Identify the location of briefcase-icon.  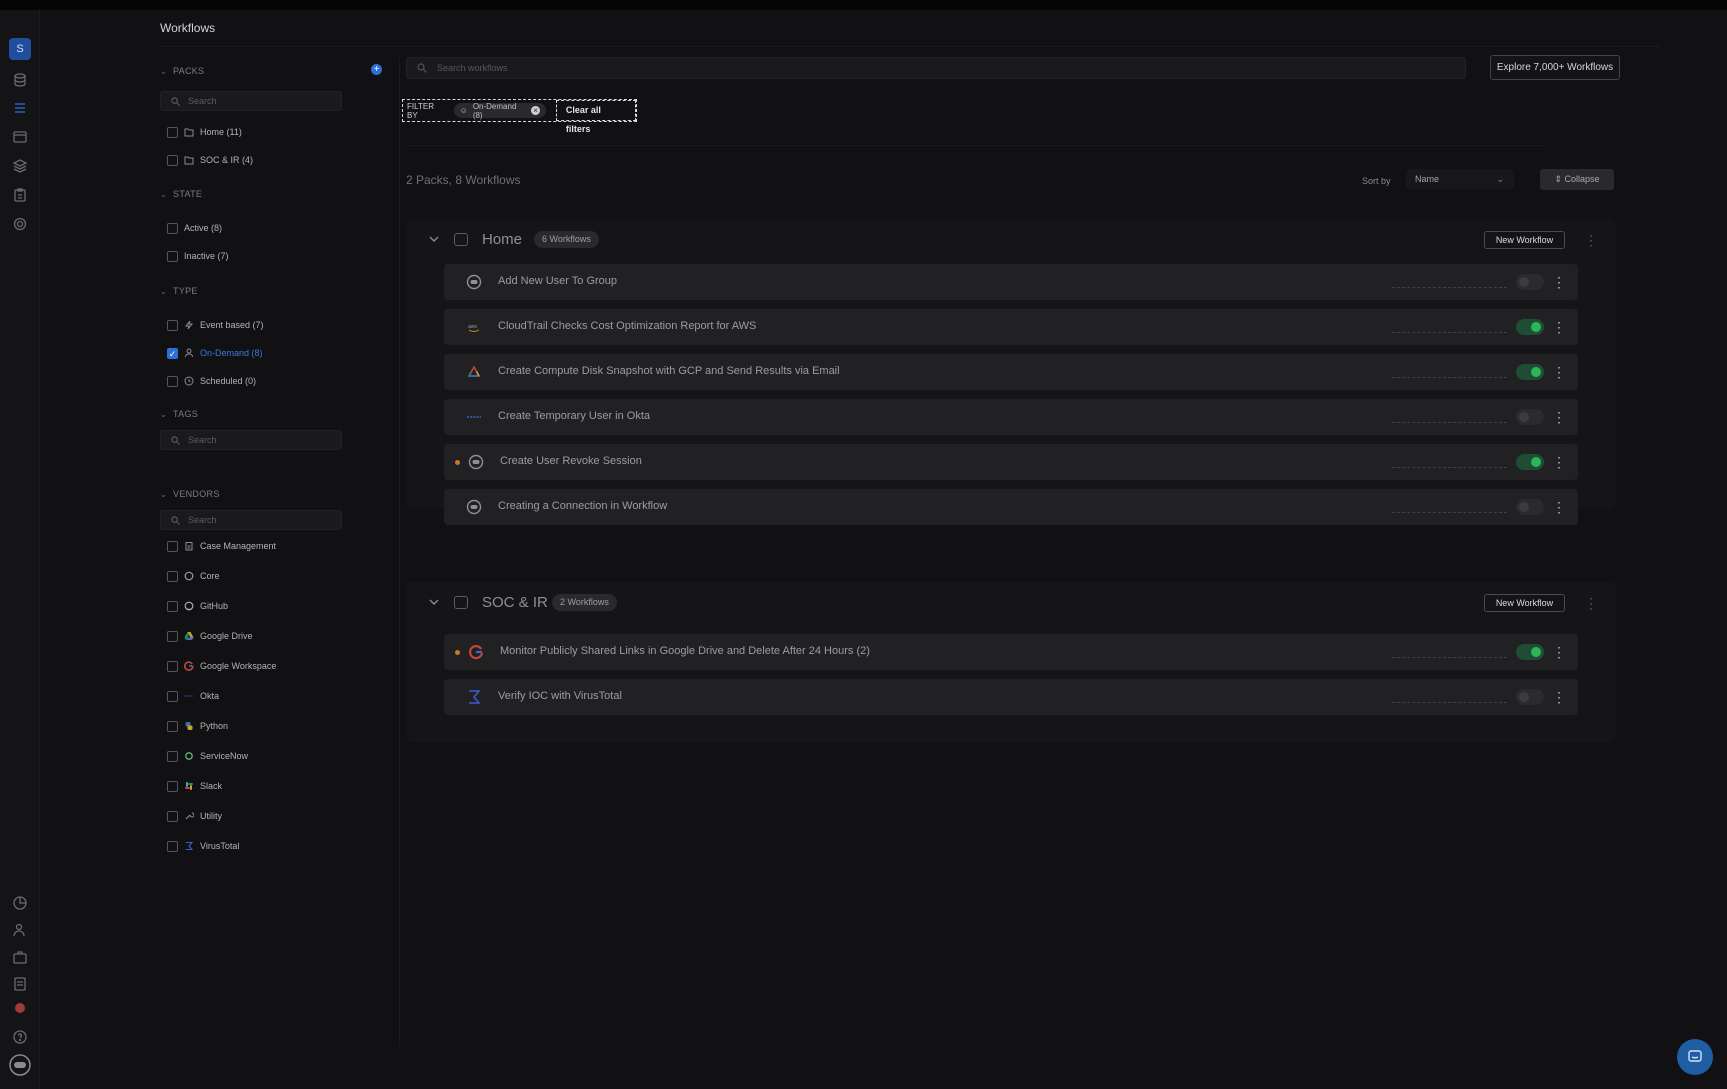
(20, 957).